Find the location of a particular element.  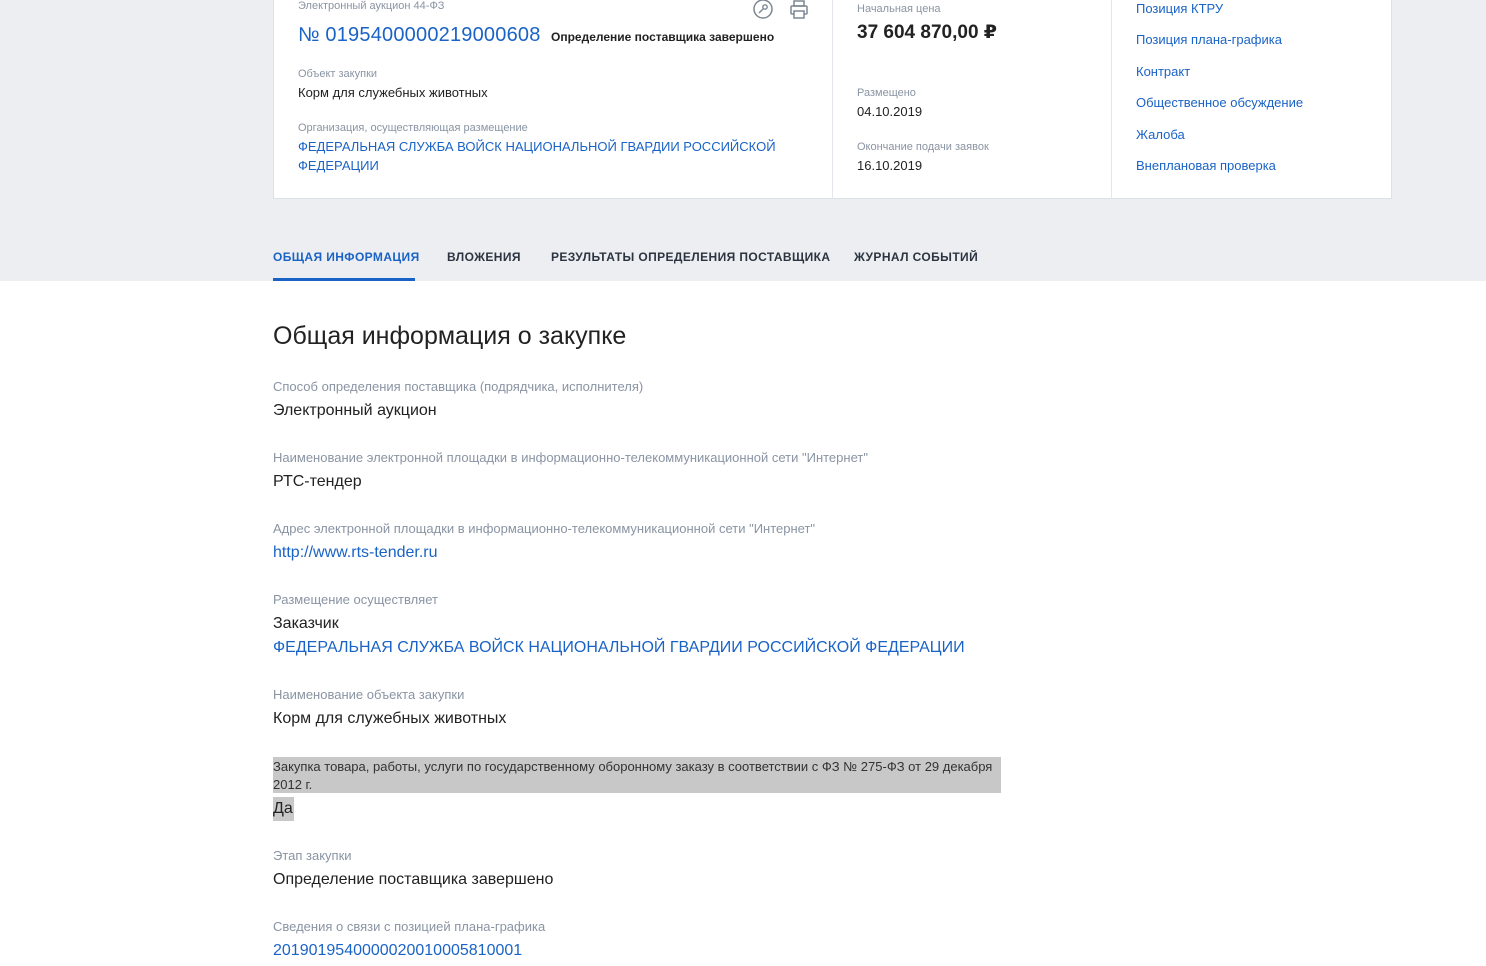

link-unscheduled-inspection: Внеплановая проверка is located at coordinates (1206, 165).